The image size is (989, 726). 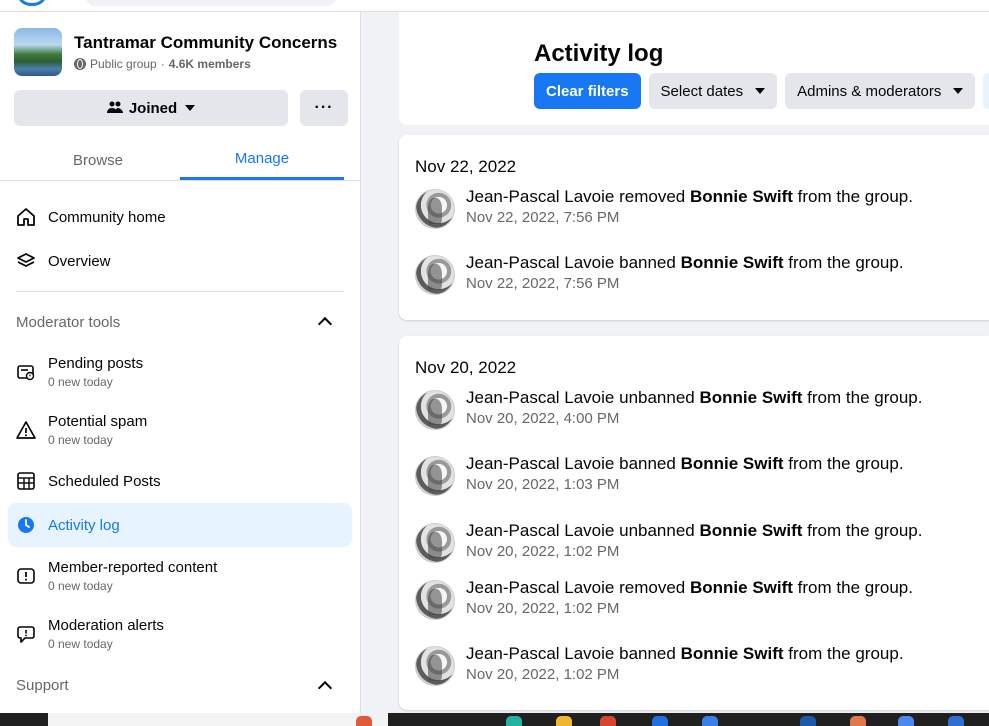 What do you see at coordinates (694, 419) in the screenshot?
I see `log-entry-time: Nov 20, 2022, 4:00 PM` at bounding box center [694, 419].